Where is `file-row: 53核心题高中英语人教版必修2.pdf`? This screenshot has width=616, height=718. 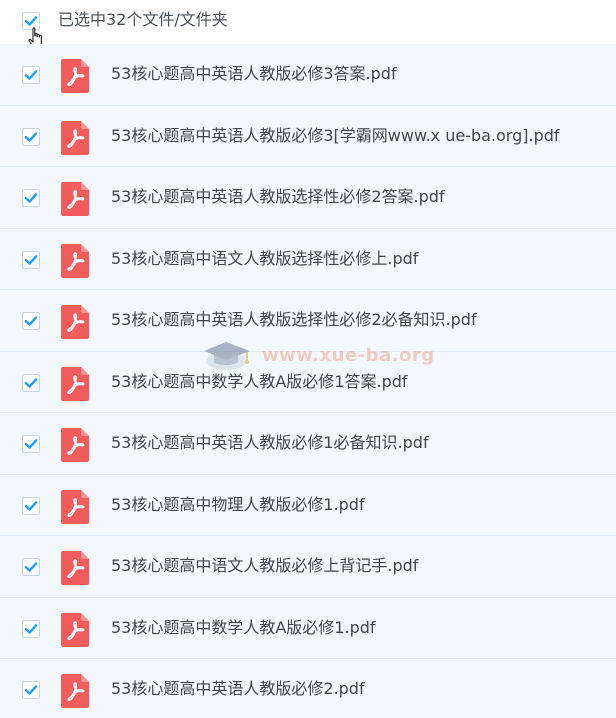
file-row: 53核心题高中英语人教版必修2.pdf is located at coordinates (308, 688).